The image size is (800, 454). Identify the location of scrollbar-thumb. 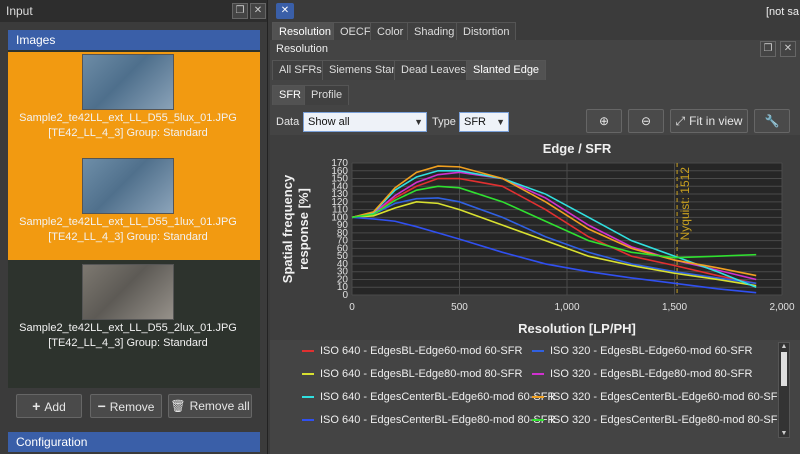
(784, 369).